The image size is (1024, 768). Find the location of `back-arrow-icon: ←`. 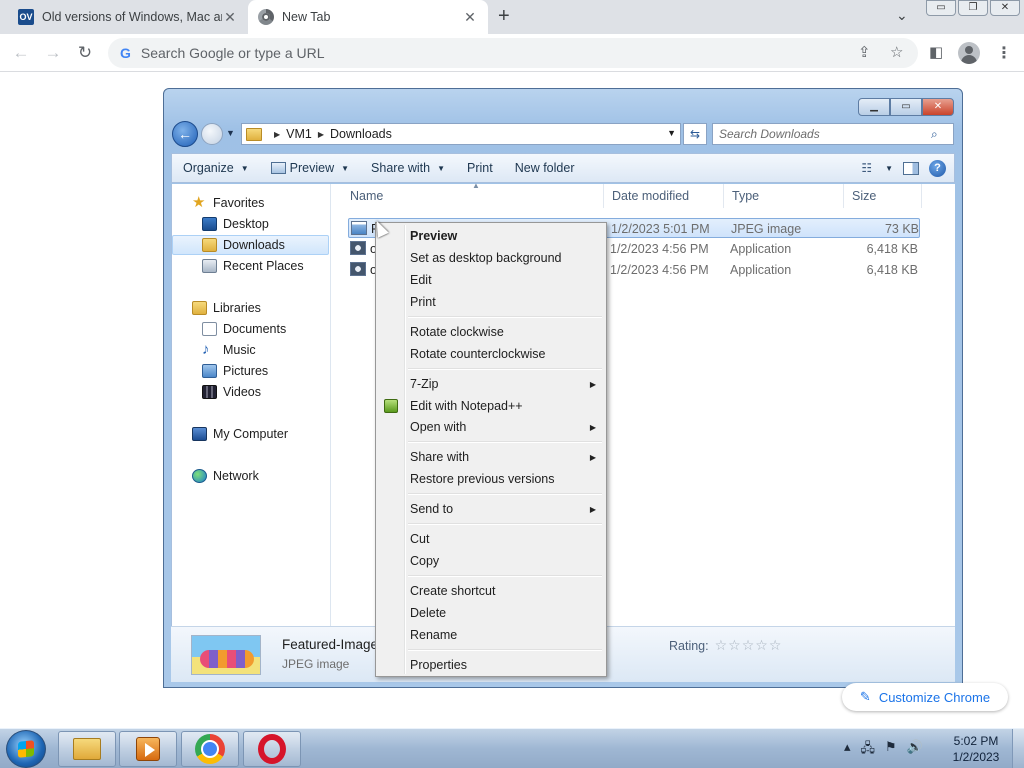

back-arrow-icon: ← is located at coordinates (21, 53).